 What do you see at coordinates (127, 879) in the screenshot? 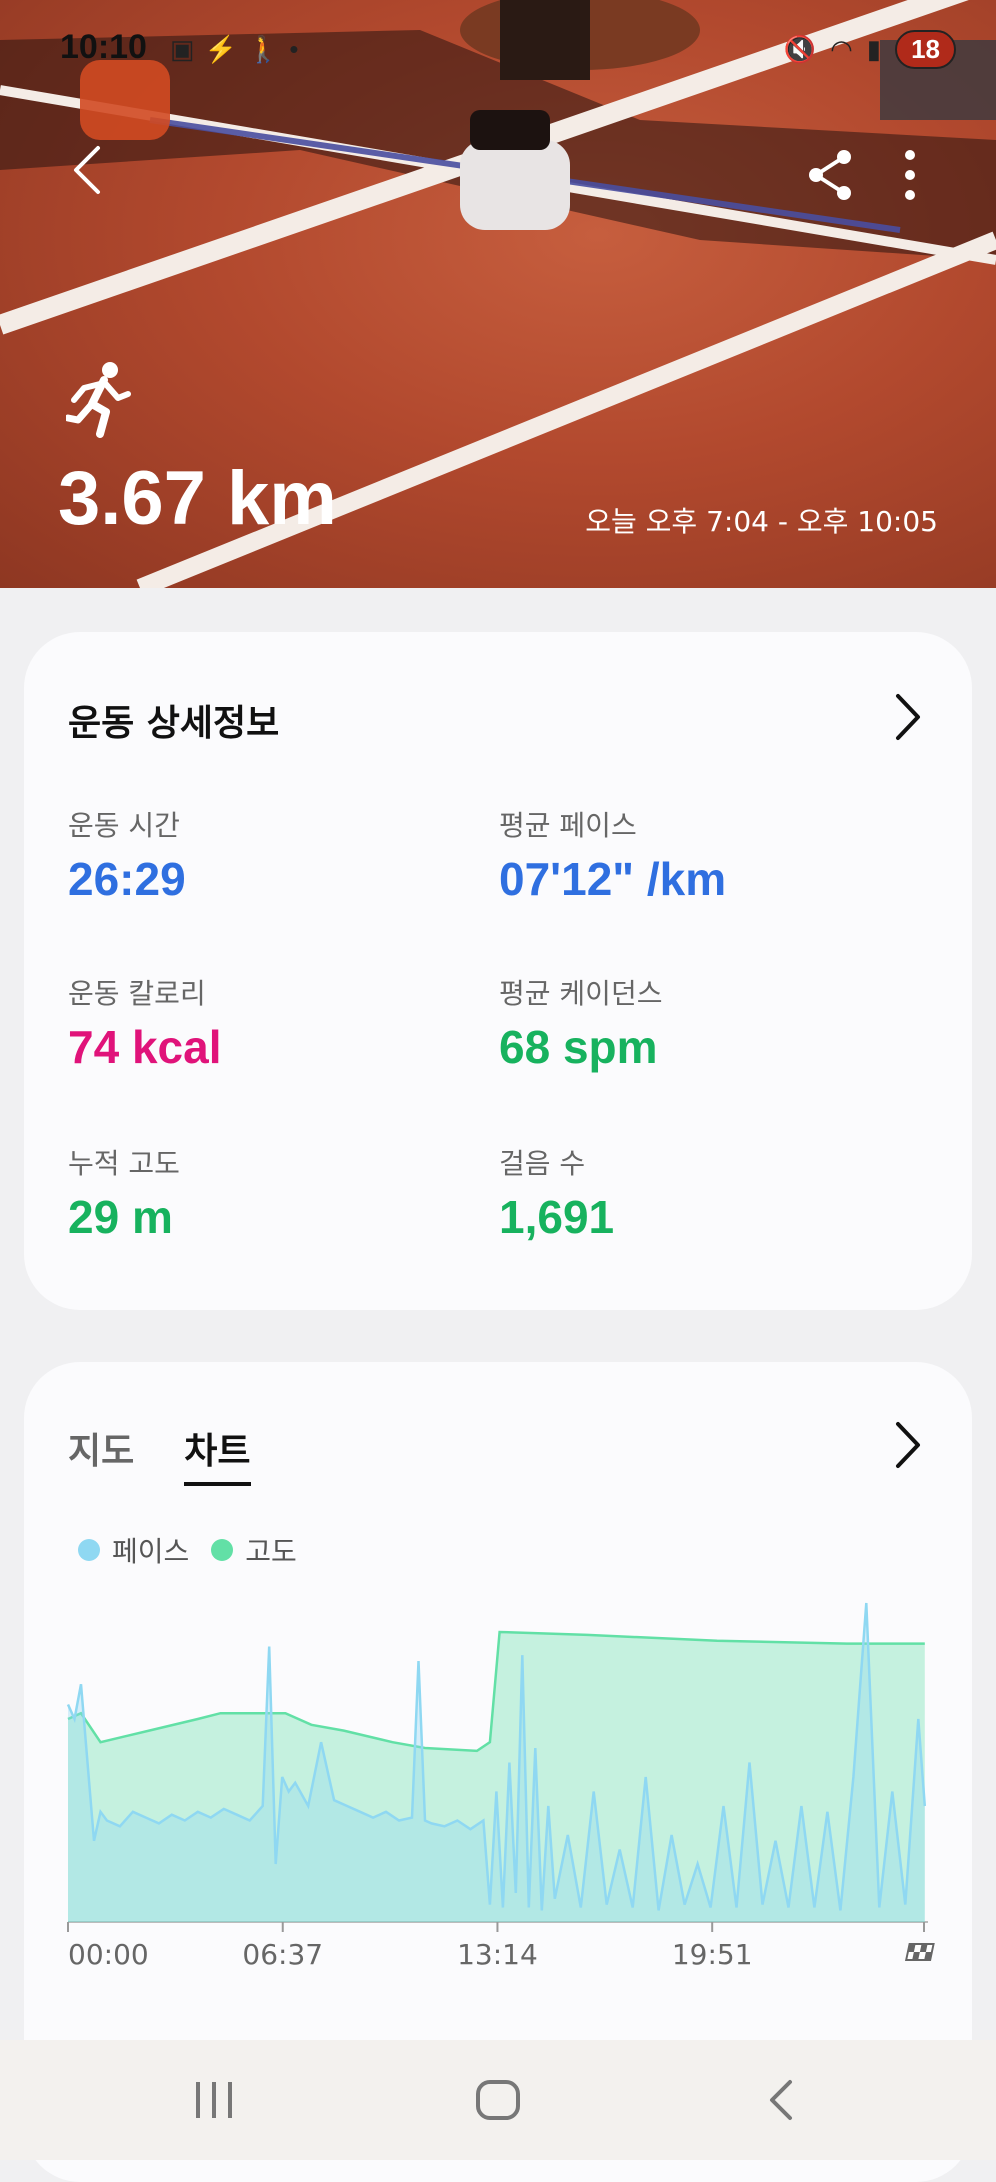
I see `stat-value: 26:29` at bounding box center [127, 879].